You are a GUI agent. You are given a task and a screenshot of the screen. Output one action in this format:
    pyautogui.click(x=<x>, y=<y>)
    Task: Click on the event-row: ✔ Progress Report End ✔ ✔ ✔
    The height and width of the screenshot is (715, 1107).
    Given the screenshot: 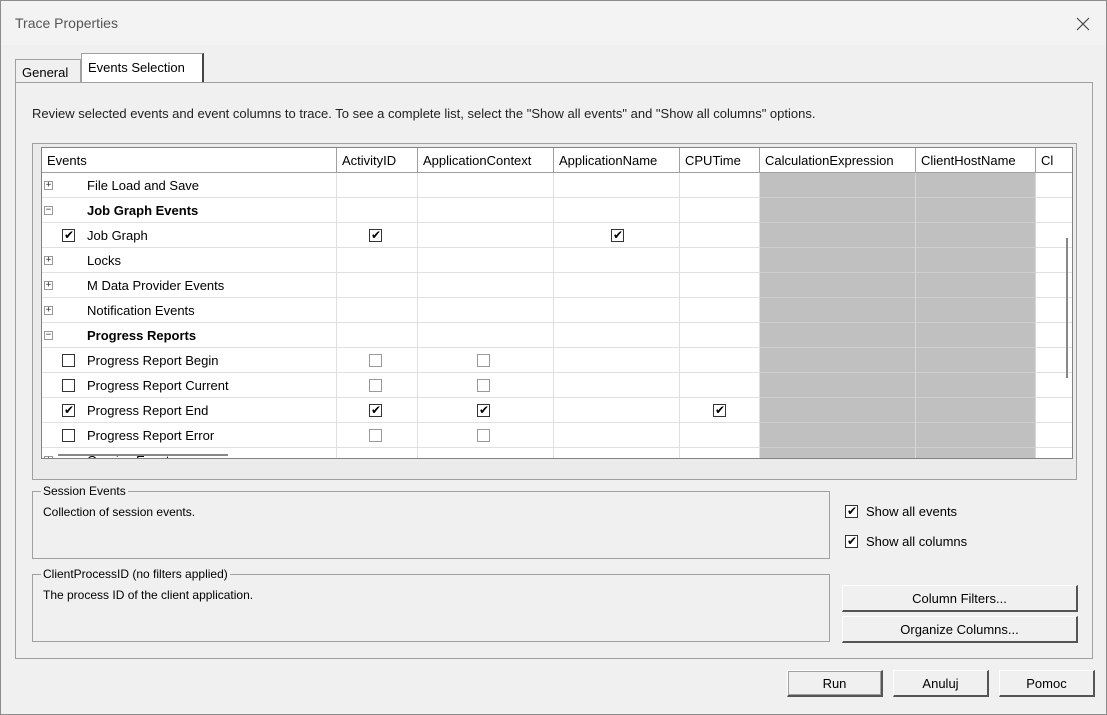 What is the action you would take?
    pyautogui.click(x=557, y=410)
    